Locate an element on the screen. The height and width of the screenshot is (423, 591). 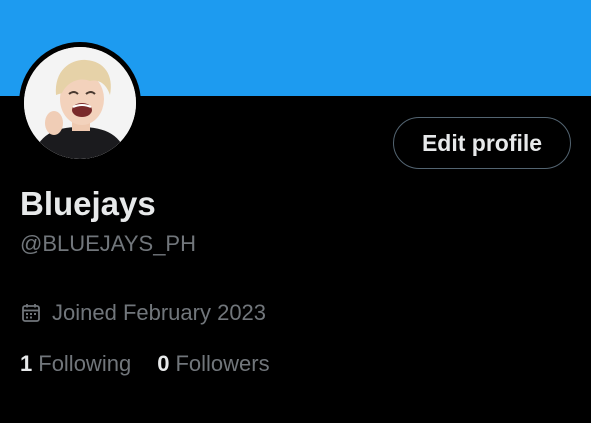
followers-link: 0 Followers is located at coordinates (213, 364).